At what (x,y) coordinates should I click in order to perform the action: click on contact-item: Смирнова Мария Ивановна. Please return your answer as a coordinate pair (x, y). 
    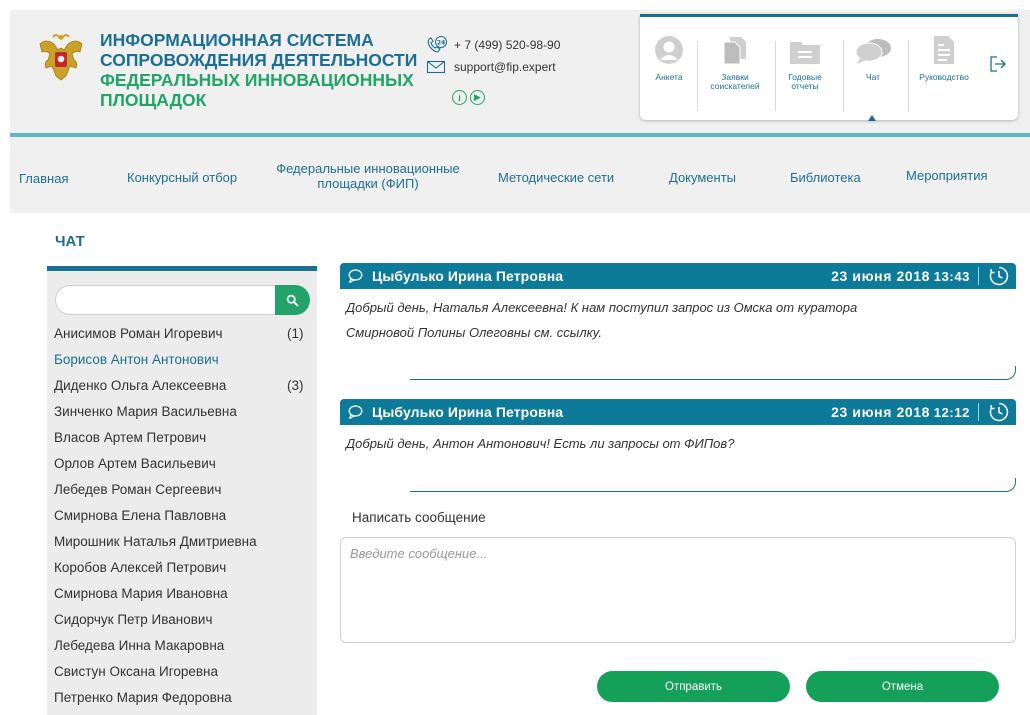
    Looking at the image, I should click on (184, 594).